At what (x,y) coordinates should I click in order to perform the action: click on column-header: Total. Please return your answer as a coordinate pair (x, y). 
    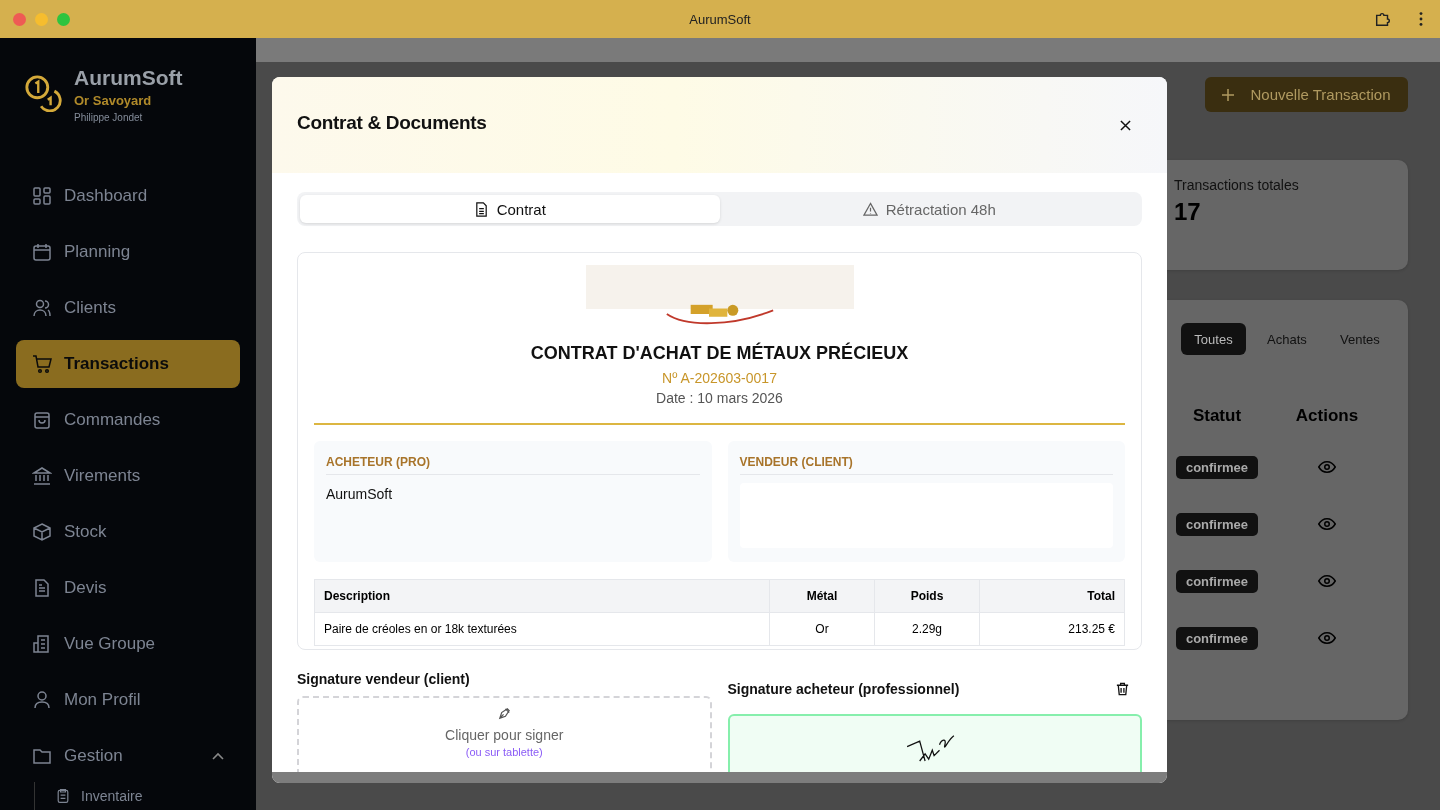
    Looking at the image, I should click on (1052, 596).